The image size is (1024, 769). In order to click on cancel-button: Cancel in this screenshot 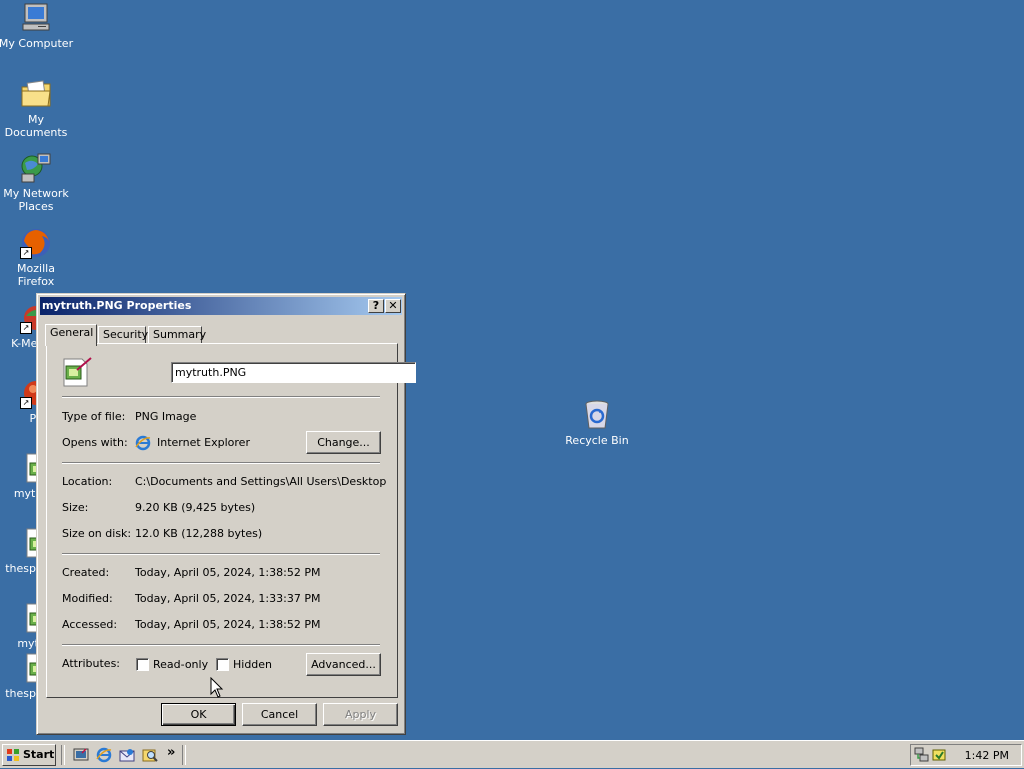, I will do `click(279, 714)`.